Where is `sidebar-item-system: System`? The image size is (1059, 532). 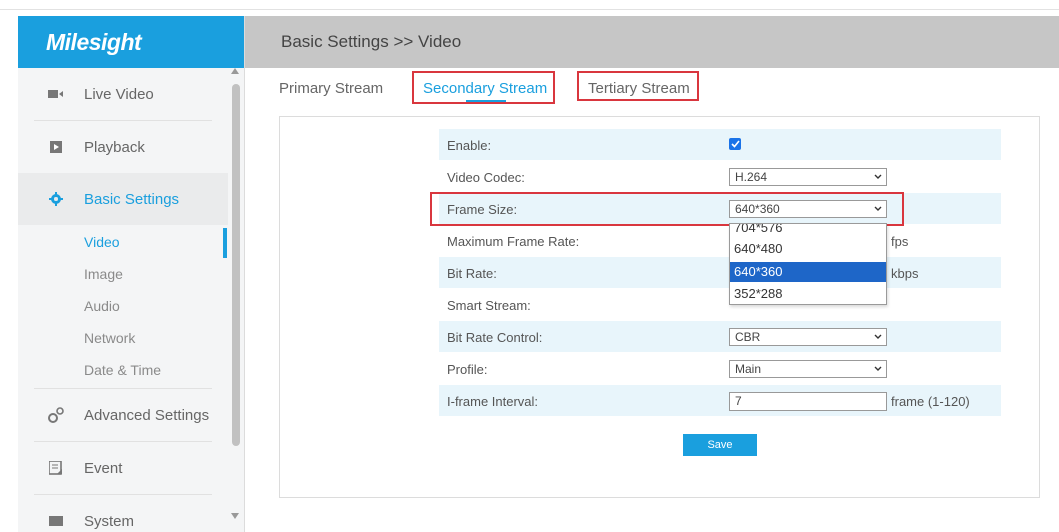 sidebar-item-system: System is located at coordinates (123, 513).